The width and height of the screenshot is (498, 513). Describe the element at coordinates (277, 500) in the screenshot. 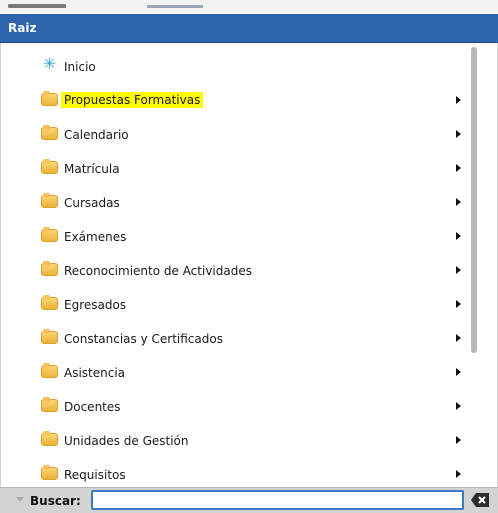

I see `search-input` at that location.